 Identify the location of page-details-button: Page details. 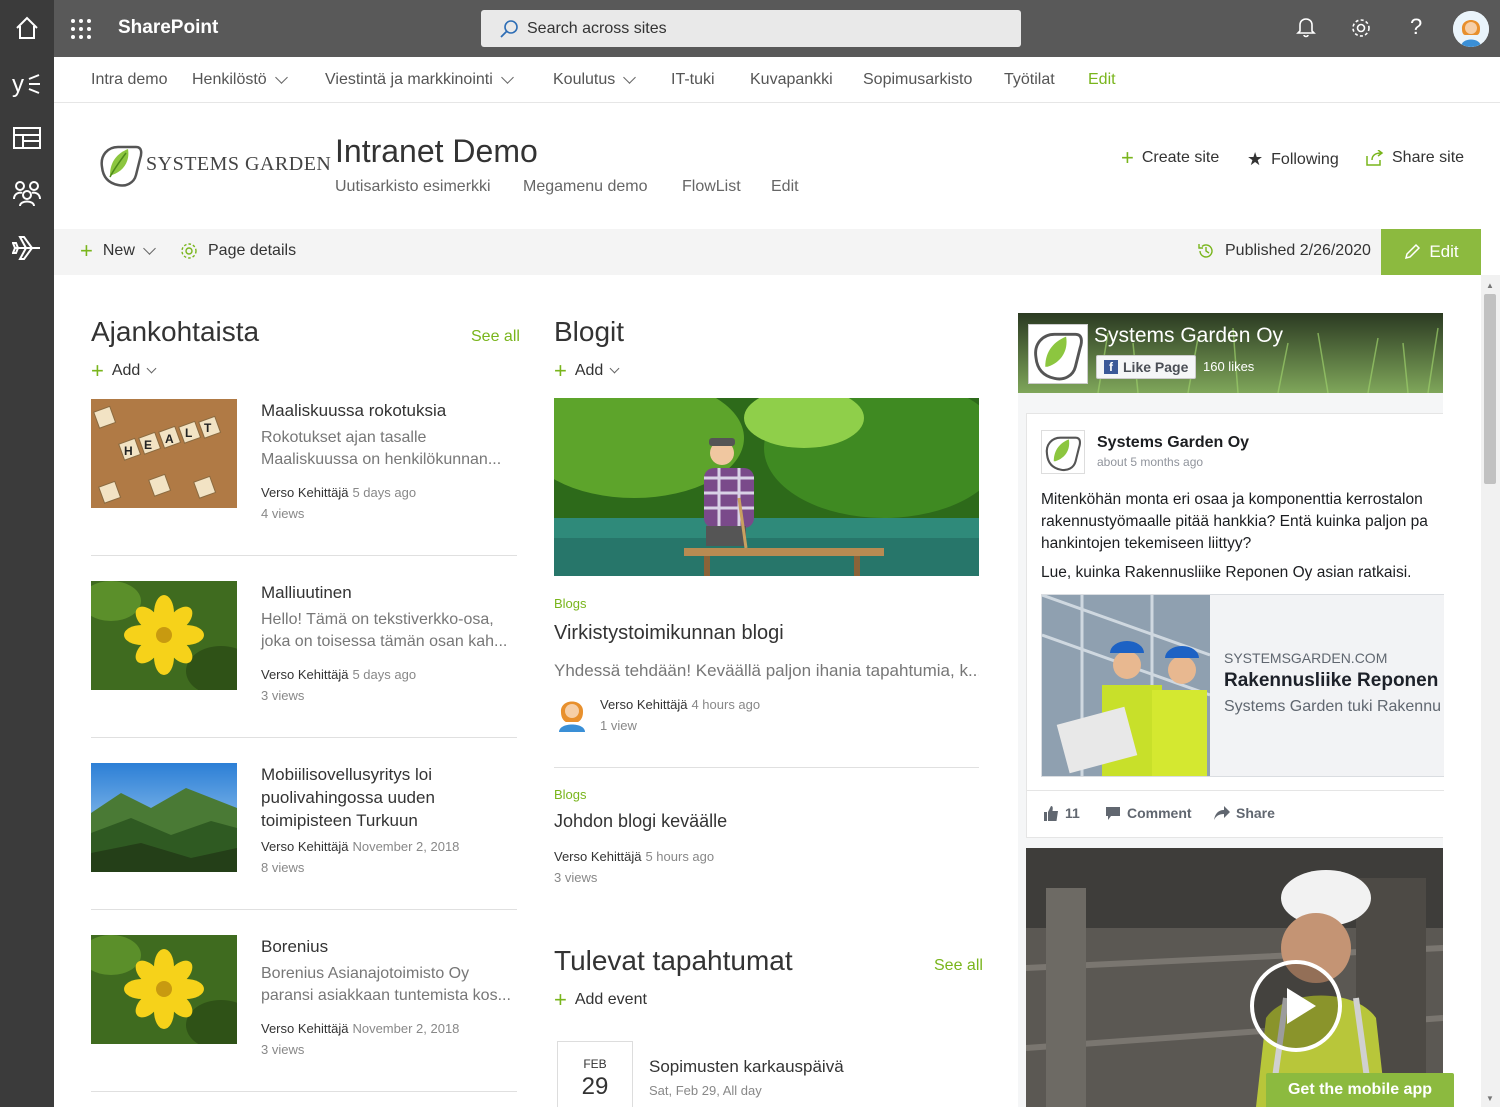
(238, 251).